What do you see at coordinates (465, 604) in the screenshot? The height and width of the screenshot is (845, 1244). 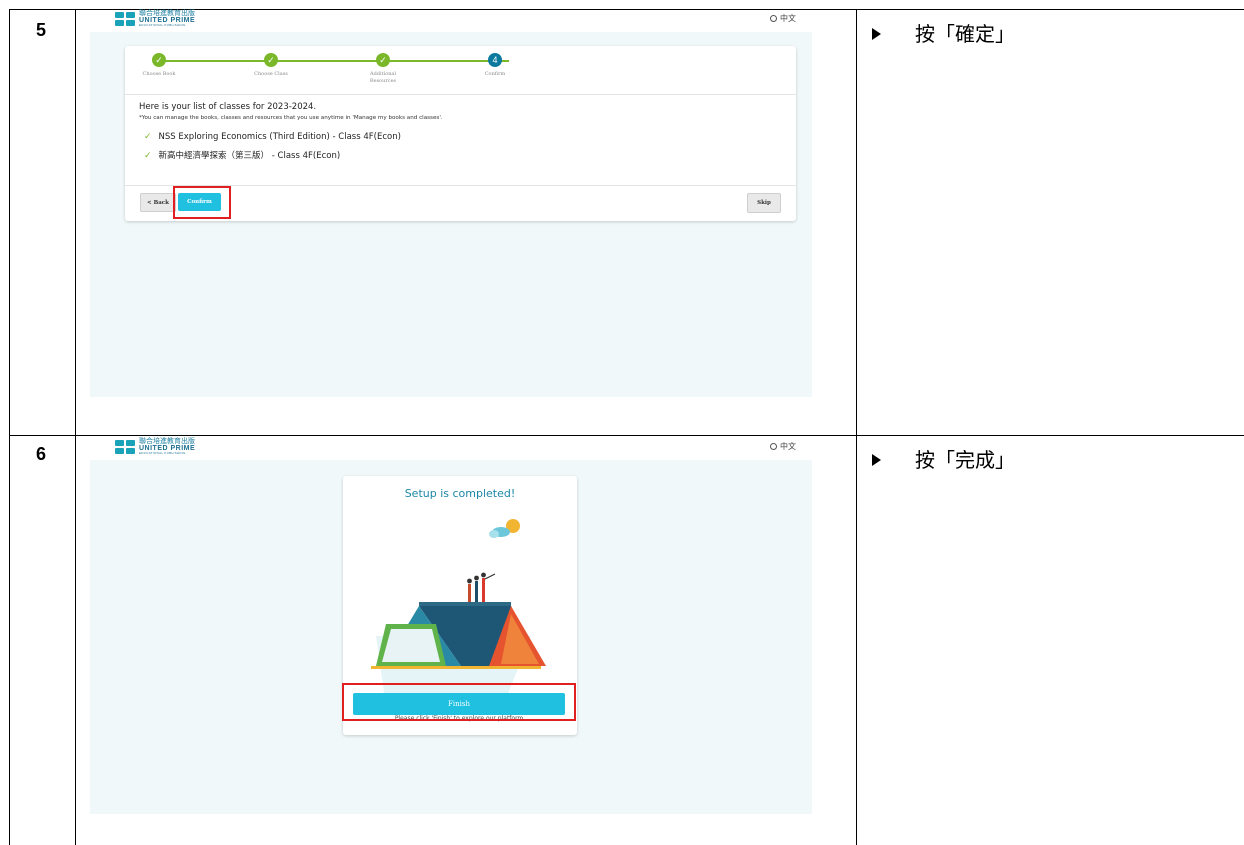 I see `book-spine` at bounding box center [465, 604].